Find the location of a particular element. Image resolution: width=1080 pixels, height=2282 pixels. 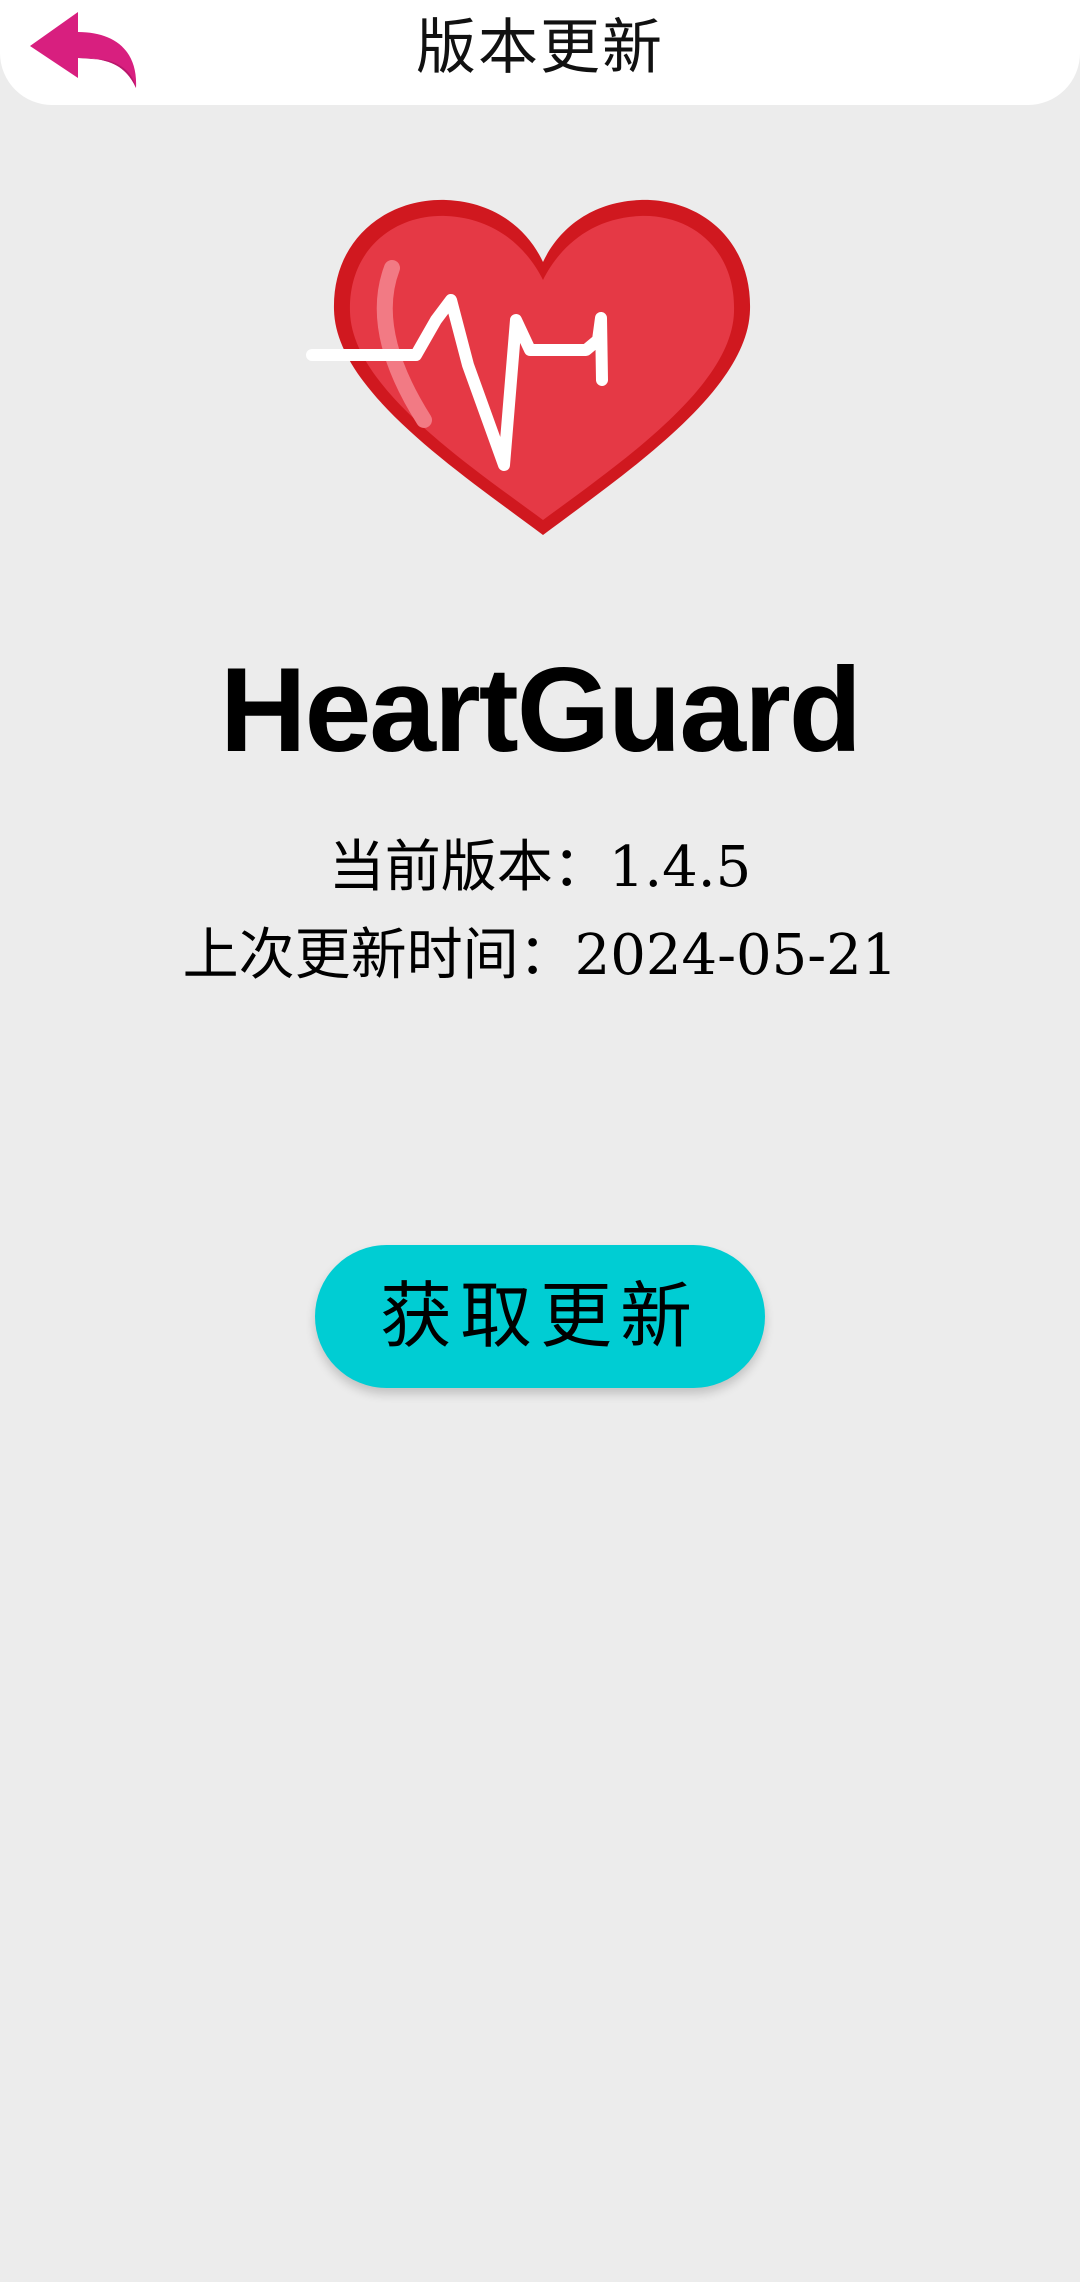

get-update-button: 获取更新 is located at coordinates (540, 1316).